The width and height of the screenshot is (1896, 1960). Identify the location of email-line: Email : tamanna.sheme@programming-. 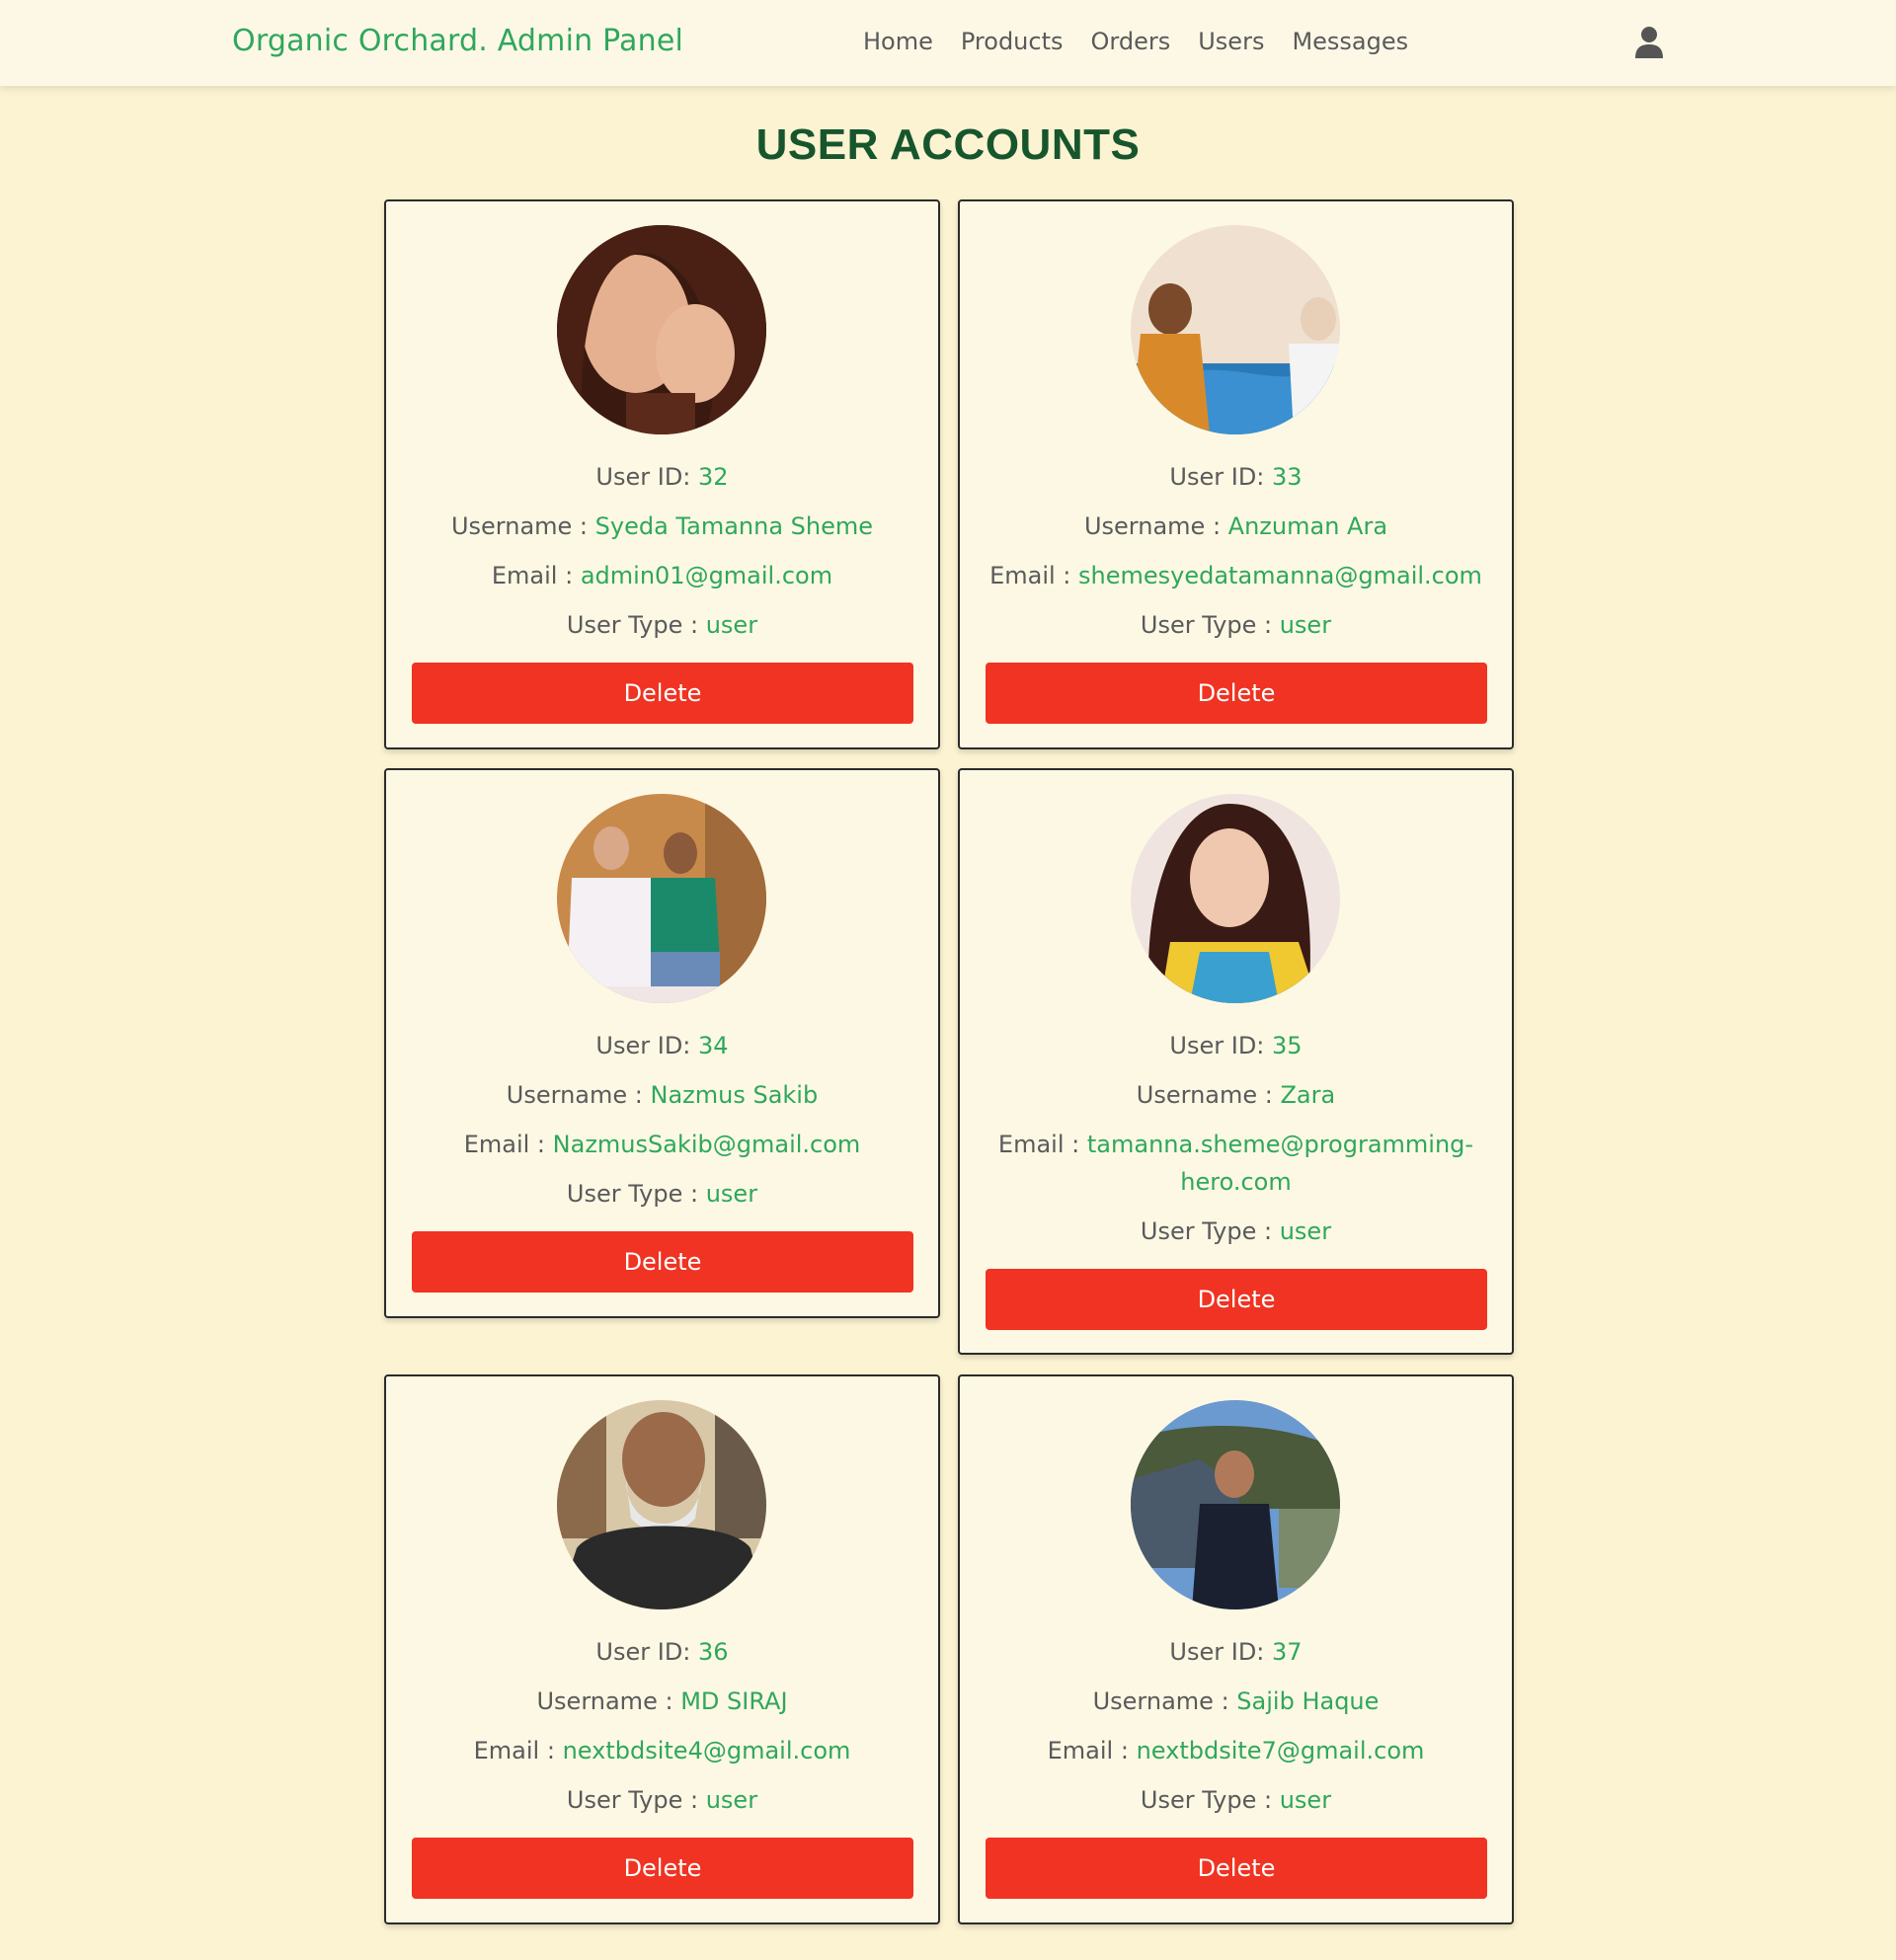
(1235, 1144).